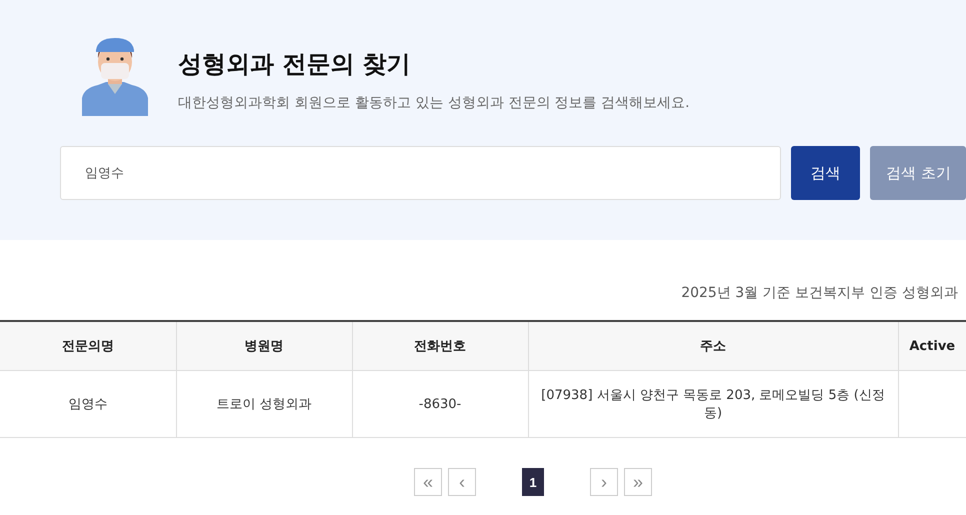 This screenshot has width=966, height=515. I want to click on reset-button: 검색 초기, so click(918, 173).